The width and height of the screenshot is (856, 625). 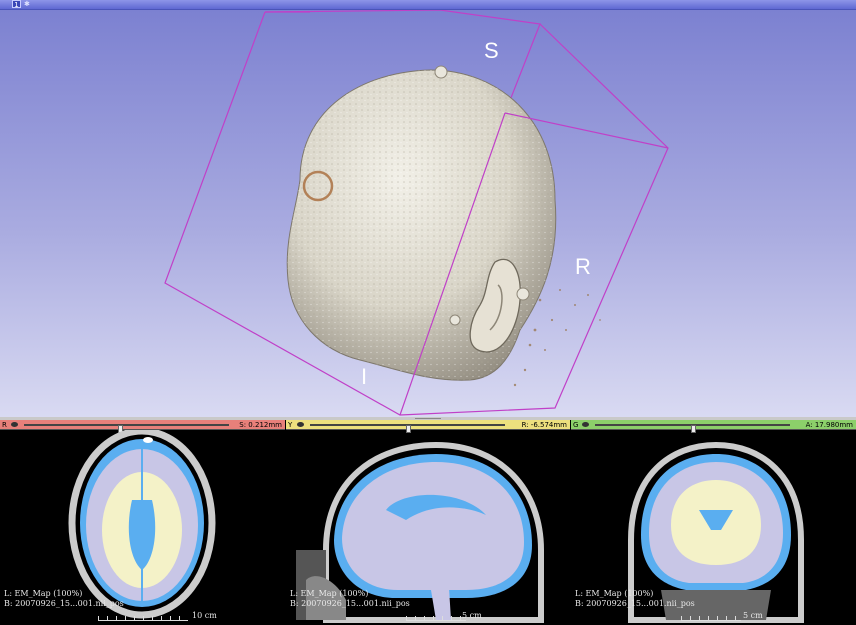 What do you see at coordinates (204, 615) in the screenshot?
I see `scale-bar-label: 10 cm` at bounding box center [204, 615].